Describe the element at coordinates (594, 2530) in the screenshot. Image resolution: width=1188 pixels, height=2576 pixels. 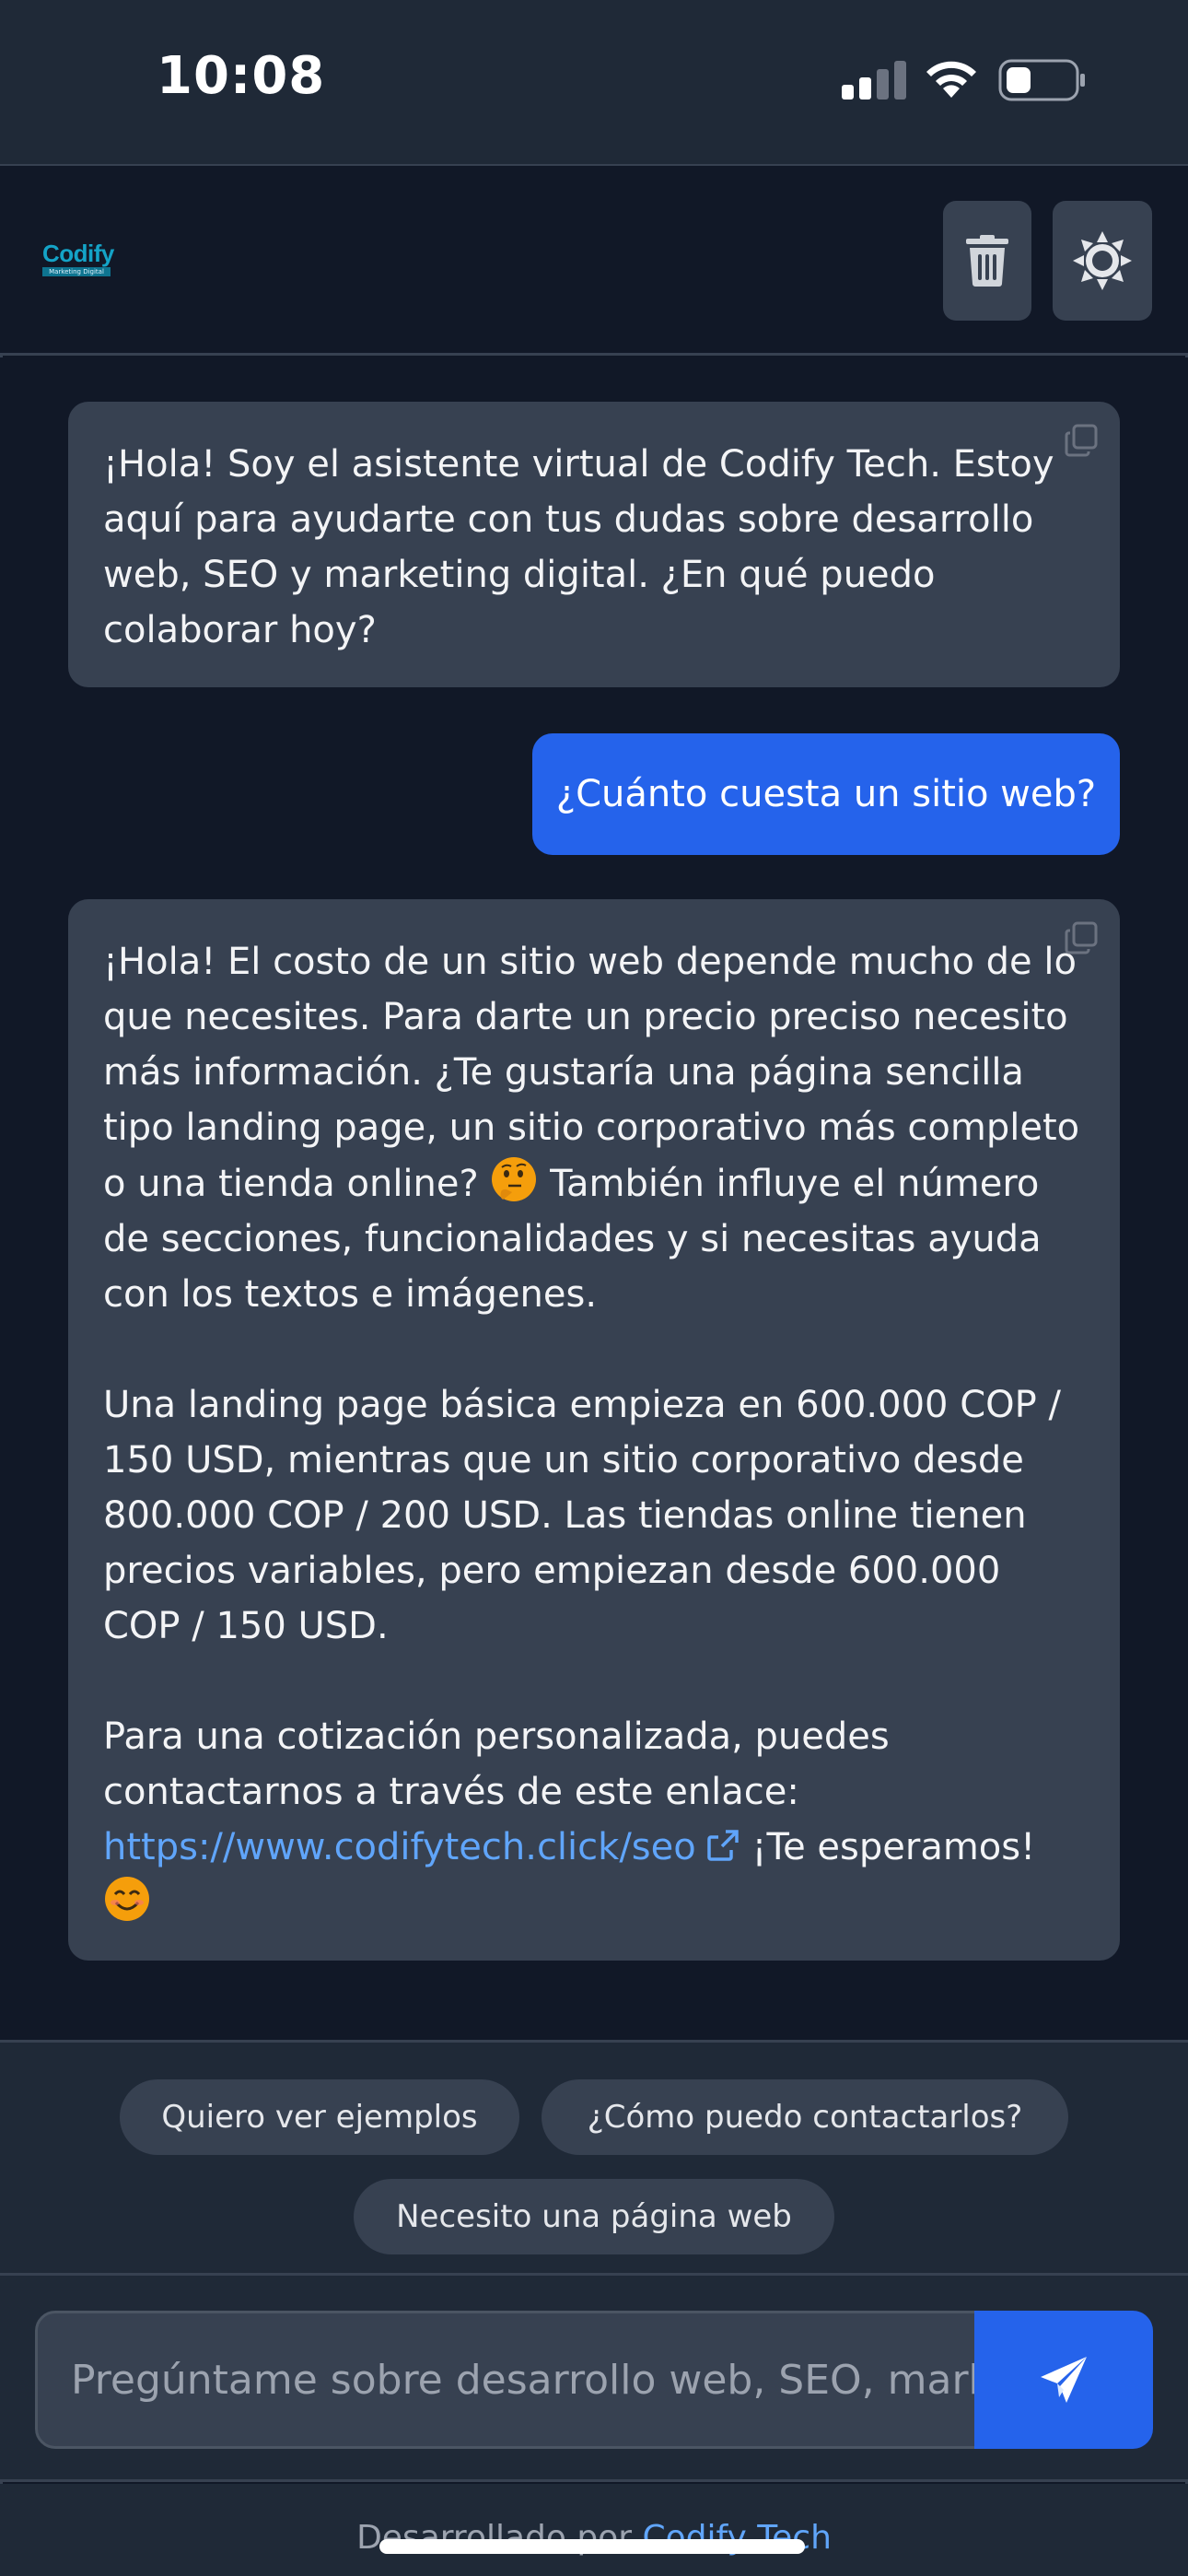
I see `footer: Desarrollado por Codify Tech` at that location.